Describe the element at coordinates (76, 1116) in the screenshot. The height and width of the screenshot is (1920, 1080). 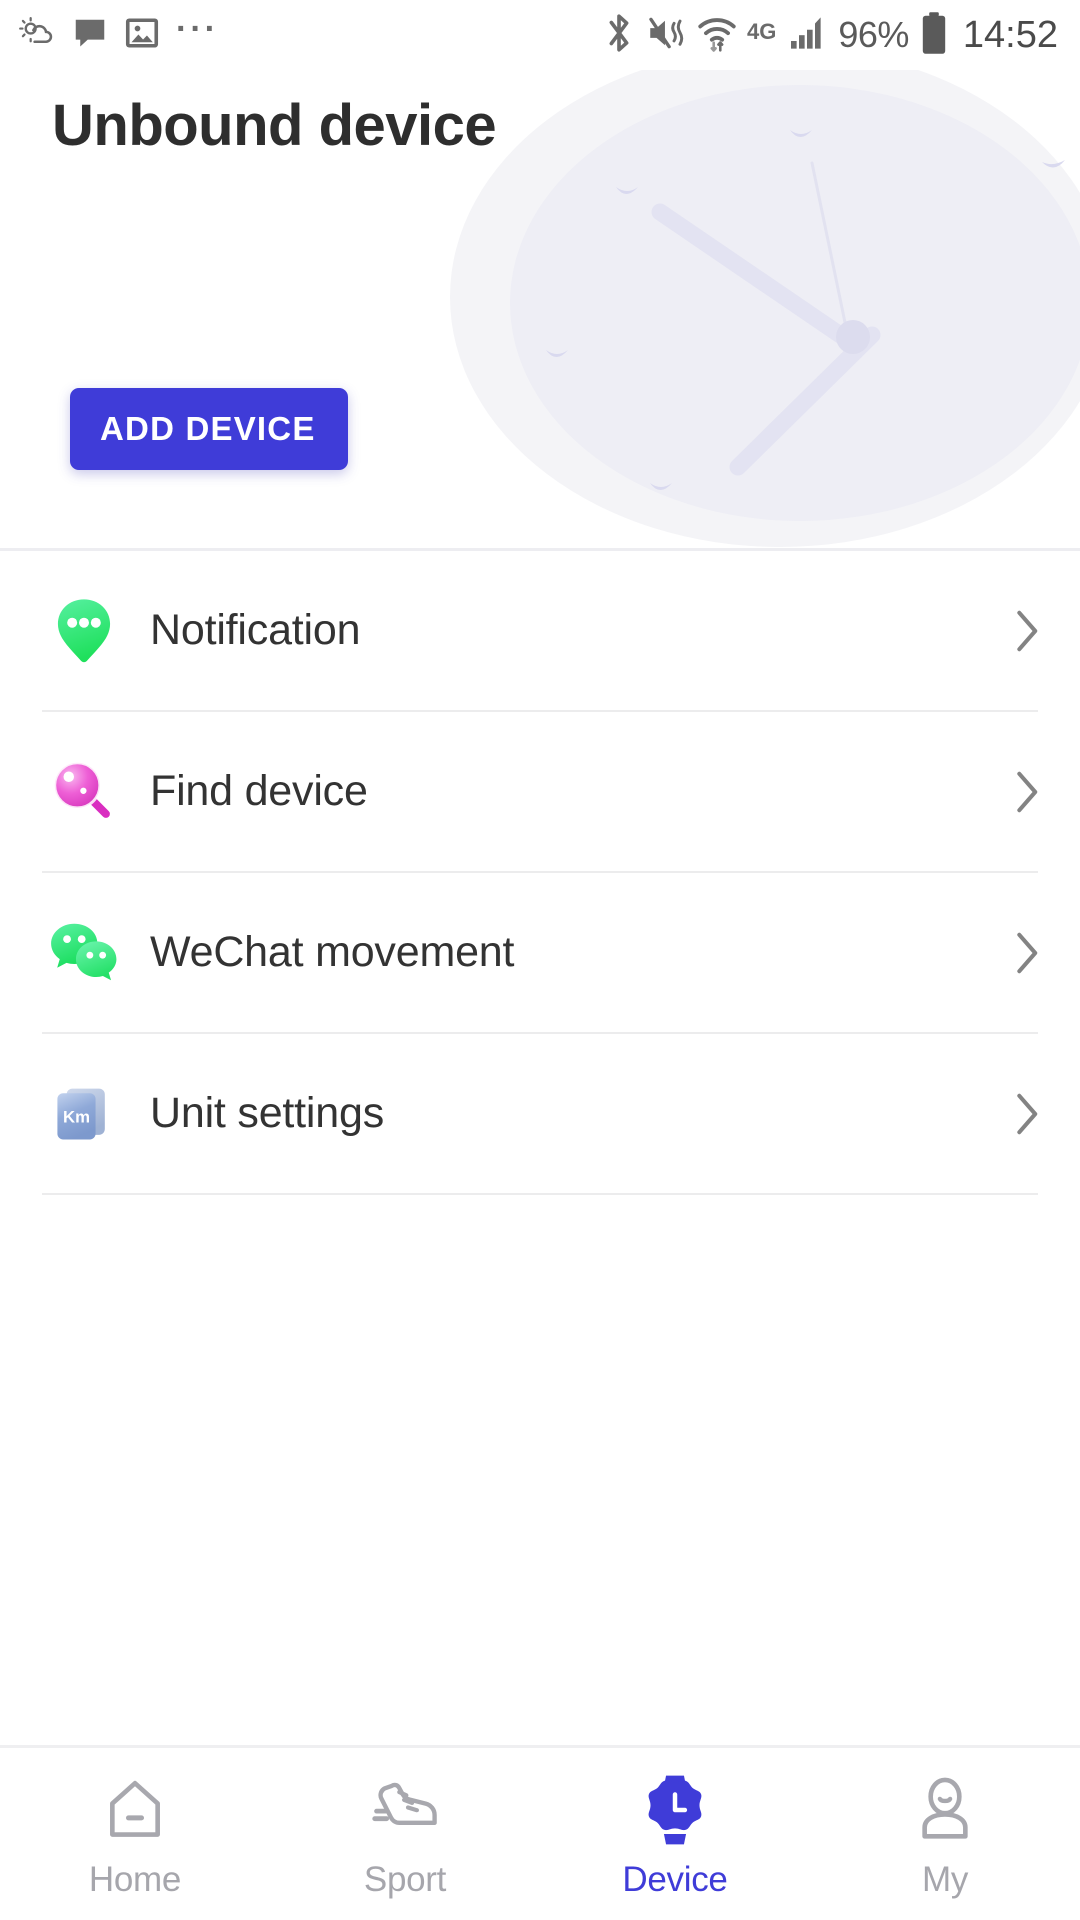
I see `unit-km-label: Km` at that location.